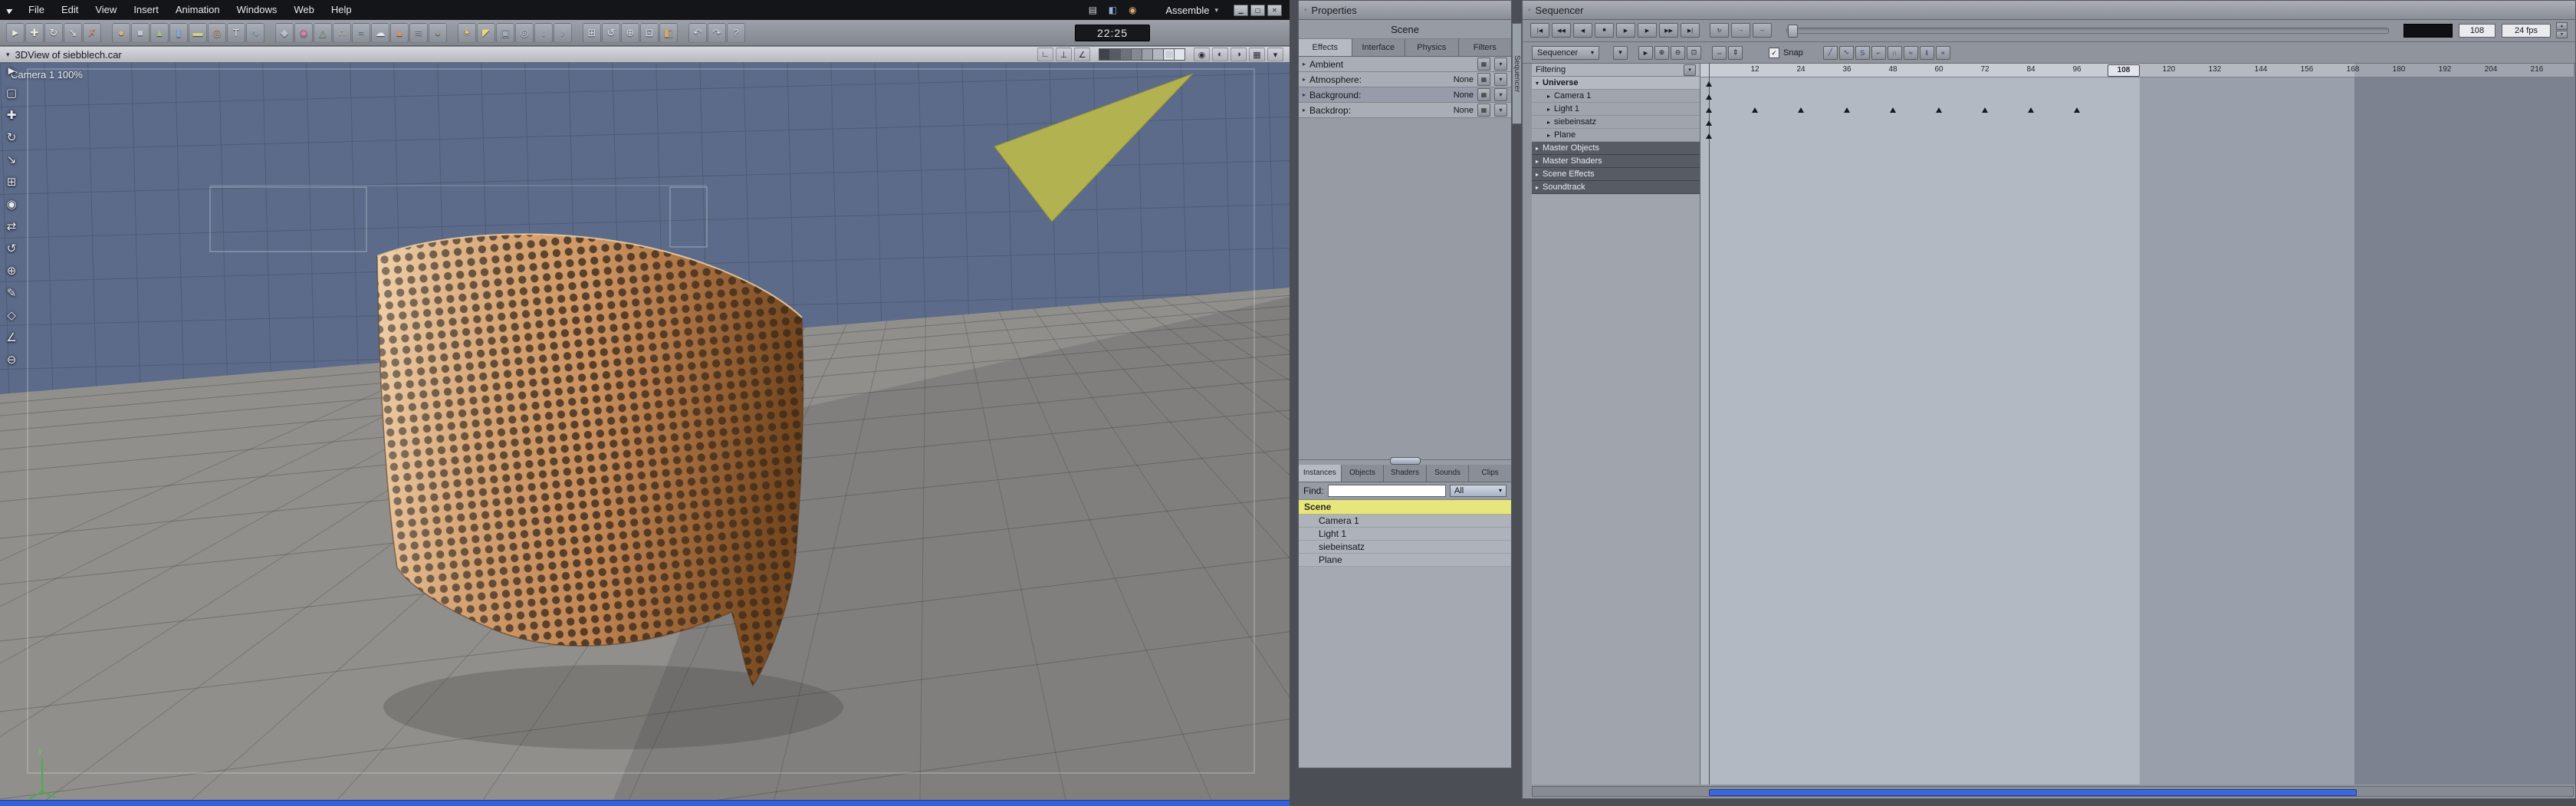  I want to click on dolly-tool-icon: ◉, so click(11, 205).